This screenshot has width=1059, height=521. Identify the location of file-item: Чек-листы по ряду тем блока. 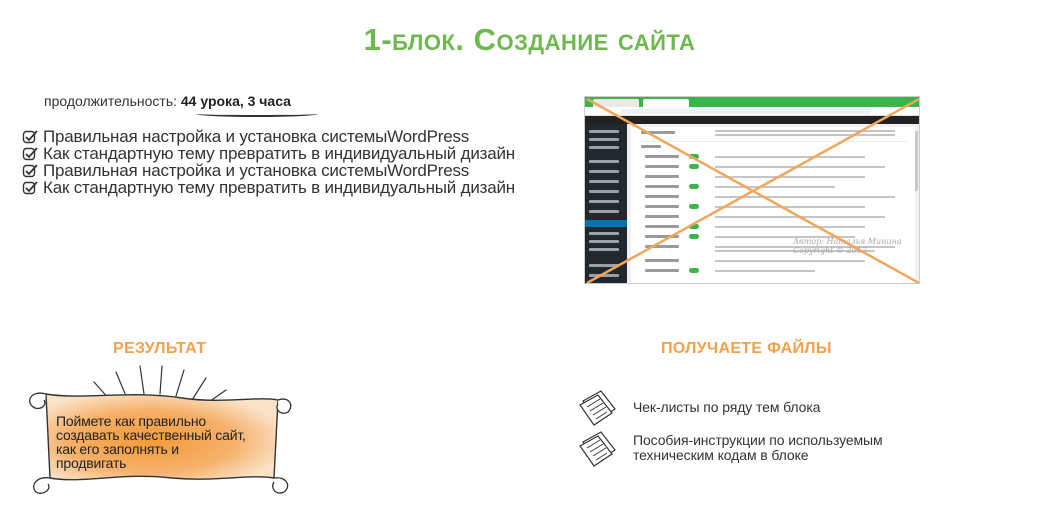
(697, 407).